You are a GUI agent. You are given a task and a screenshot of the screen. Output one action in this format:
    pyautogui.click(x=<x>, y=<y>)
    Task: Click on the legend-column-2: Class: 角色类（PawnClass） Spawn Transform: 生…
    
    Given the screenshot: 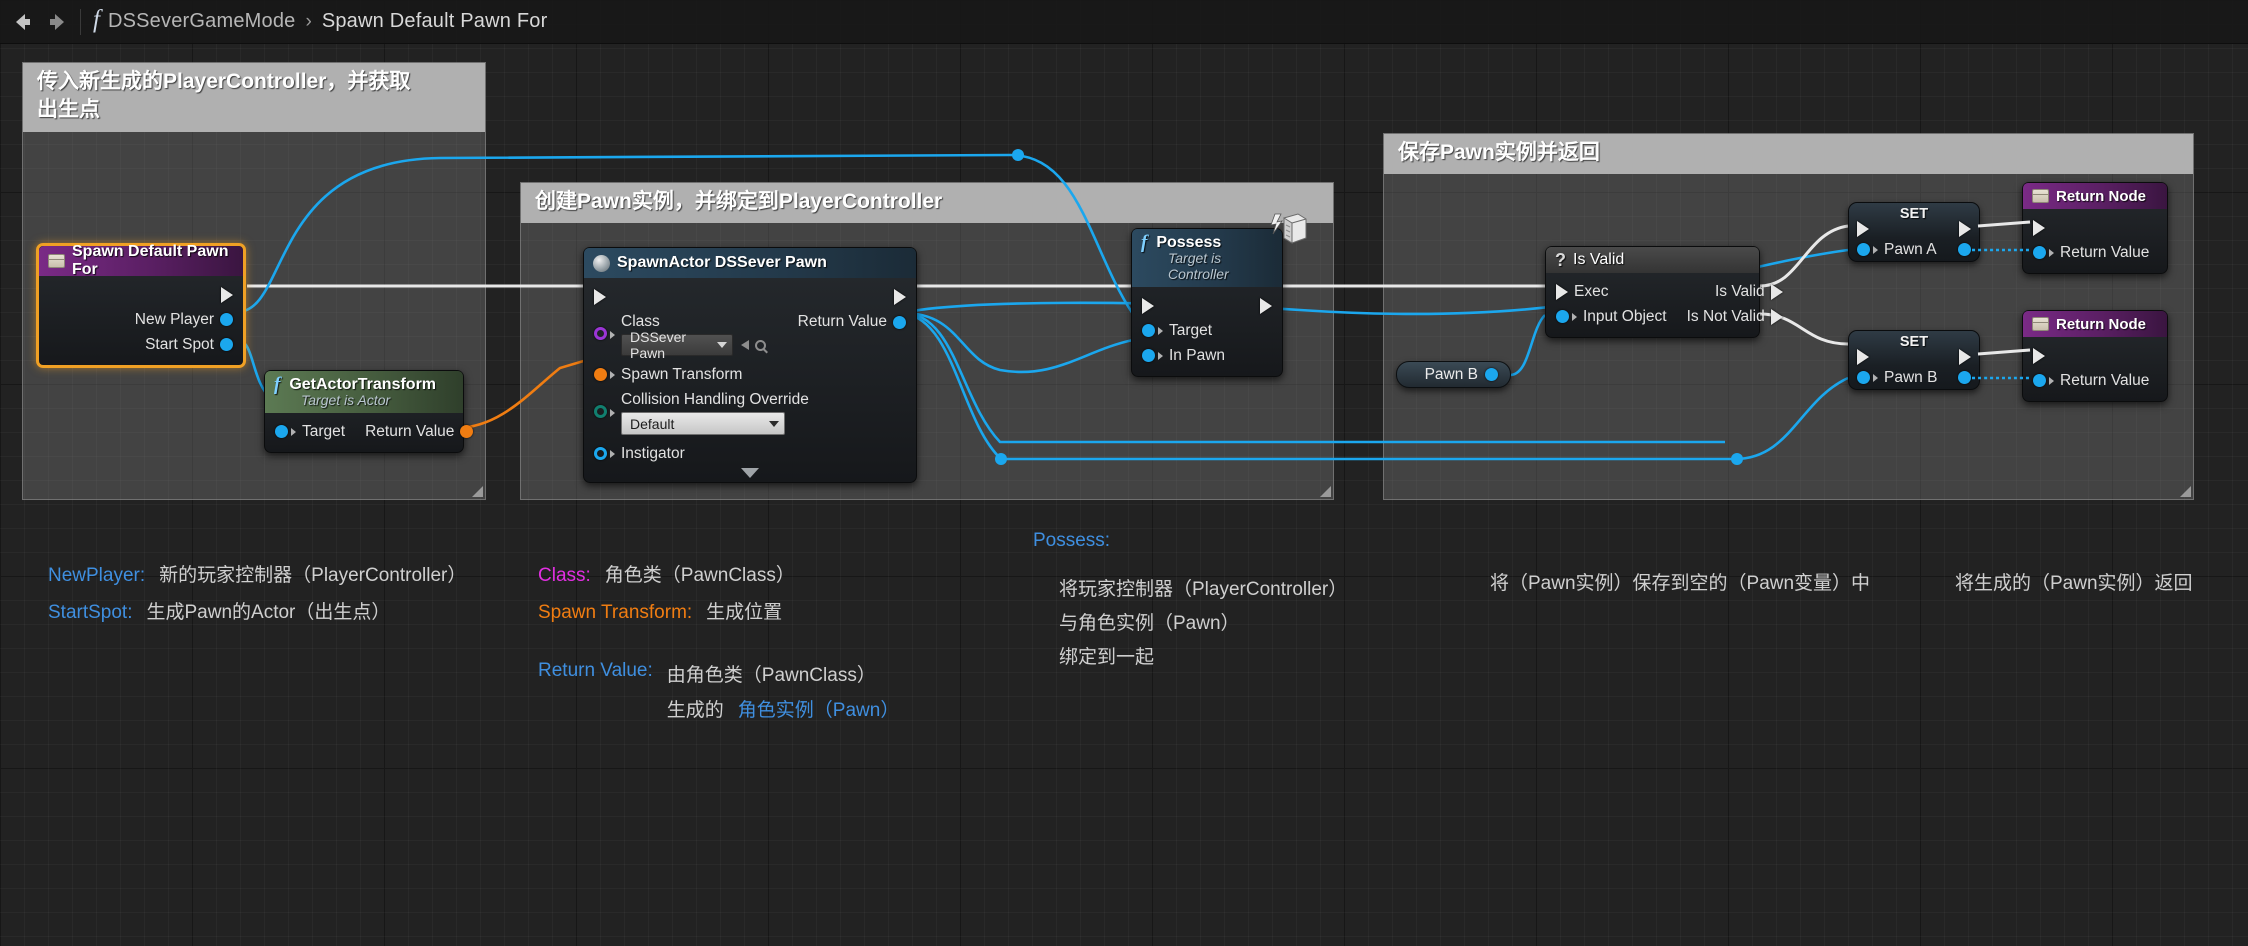 What is the action you would take?
    pyautogui.click(x=666, y=592)
    